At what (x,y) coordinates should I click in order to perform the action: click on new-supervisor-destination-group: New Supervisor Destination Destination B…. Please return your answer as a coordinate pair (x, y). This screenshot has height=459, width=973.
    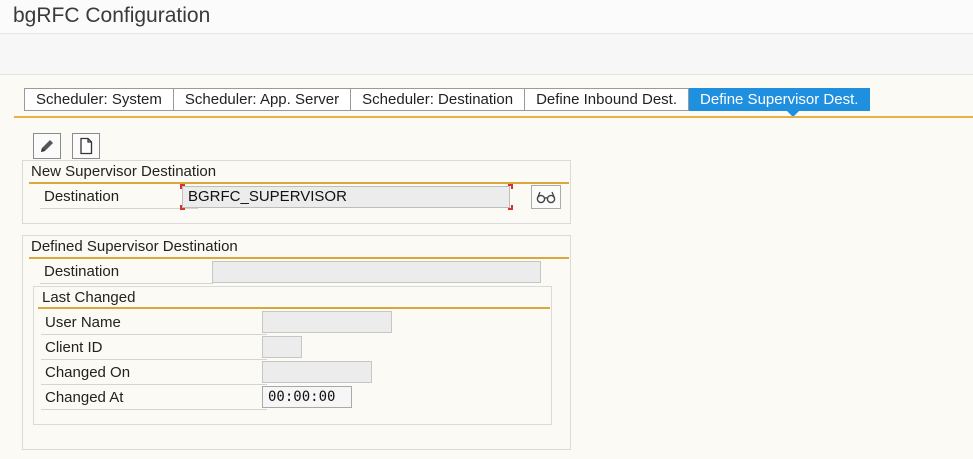
    Looking at the image, I should click on (296, 192).